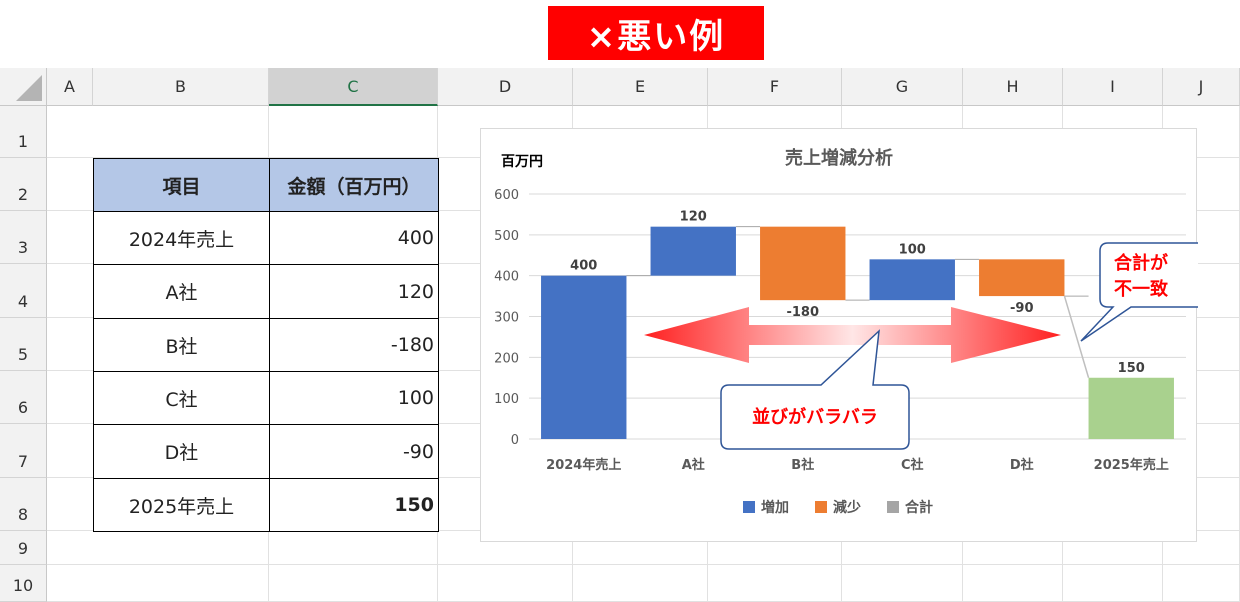 Image resolution: width=1240 pixels, height=602 pixels. I want to click on table-cell-label: B社, so click(181, 345).